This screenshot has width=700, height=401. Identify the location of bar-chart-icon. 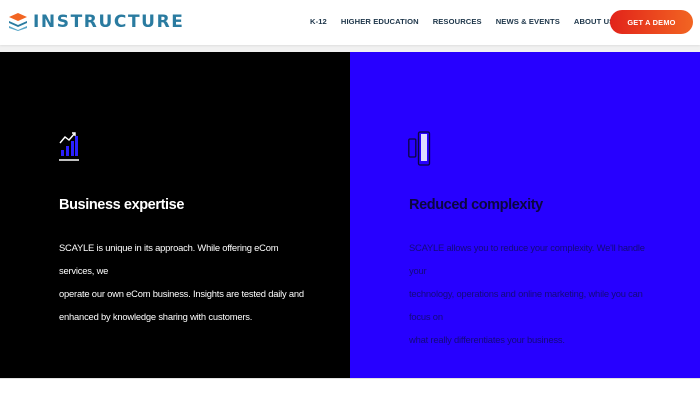
(69, 146).